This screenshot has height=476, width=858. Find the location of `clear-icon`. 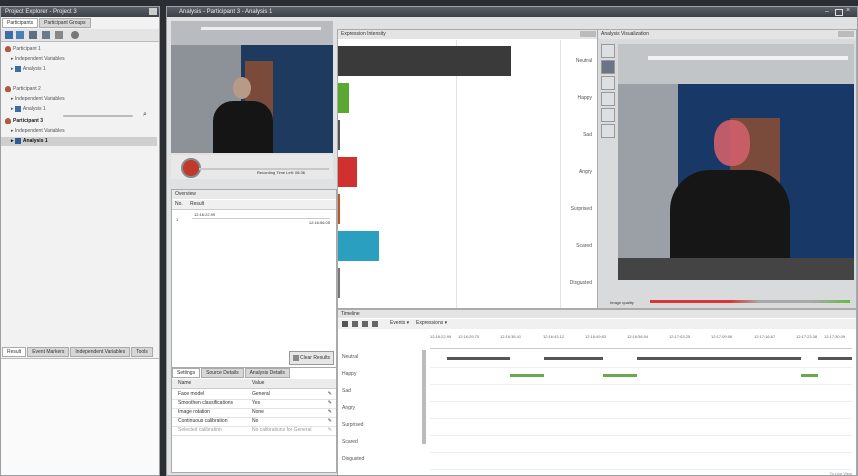

clear-icon is located at coordinates (295, 357).